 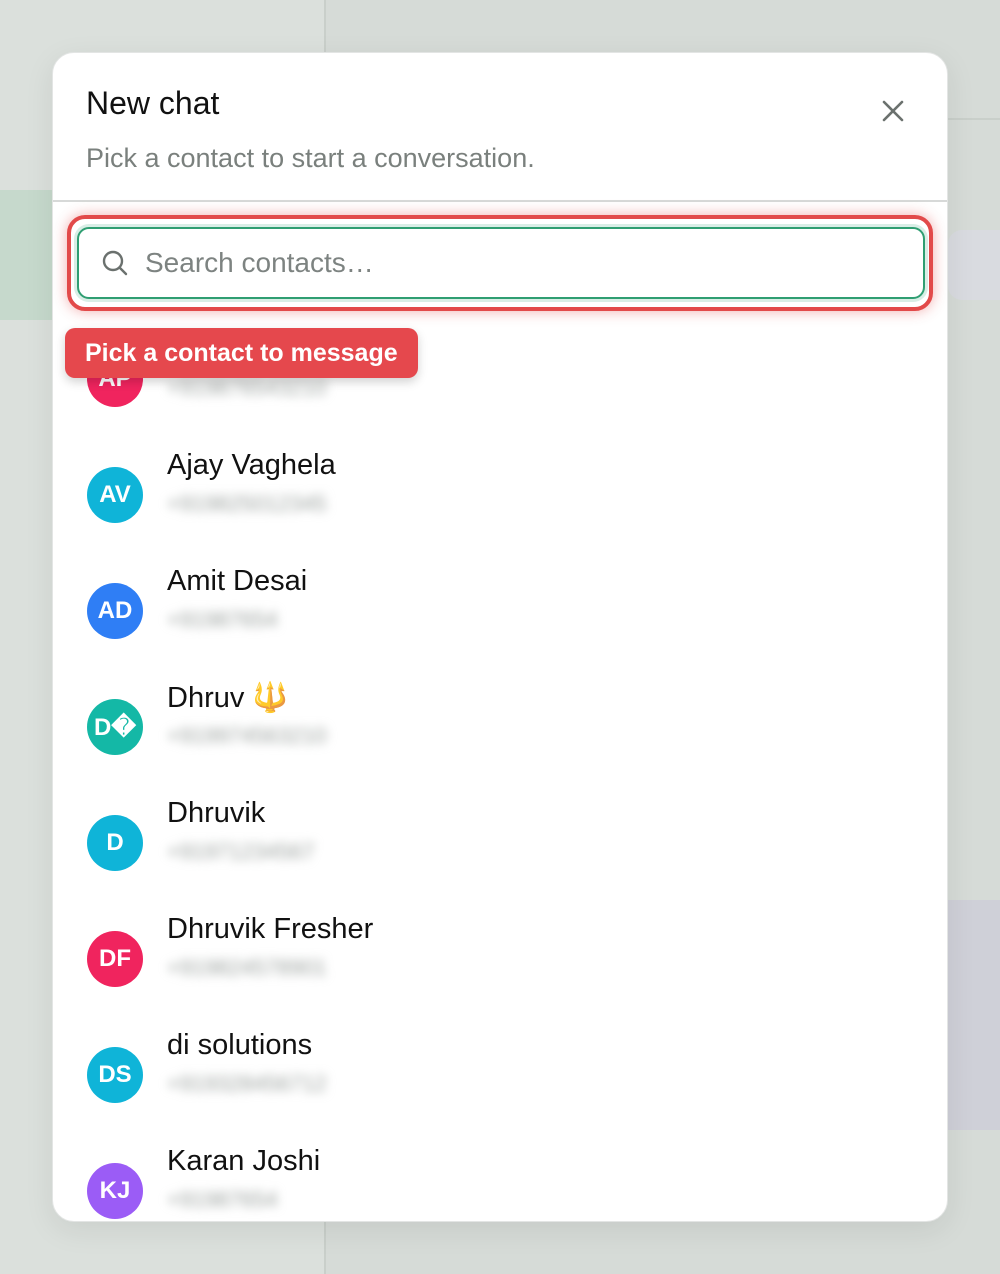 I want to click on contact-name: Ajay Vaghela, so click(x=251, y=465).